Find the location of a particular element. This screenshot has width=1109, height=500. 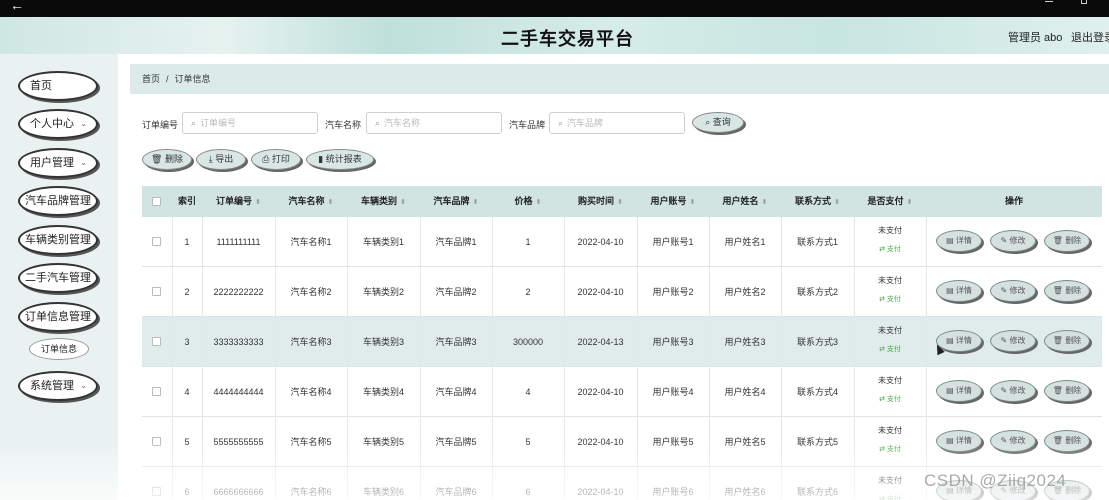

breadcrumb-home: 首页 is located at coordinates (151, 79).